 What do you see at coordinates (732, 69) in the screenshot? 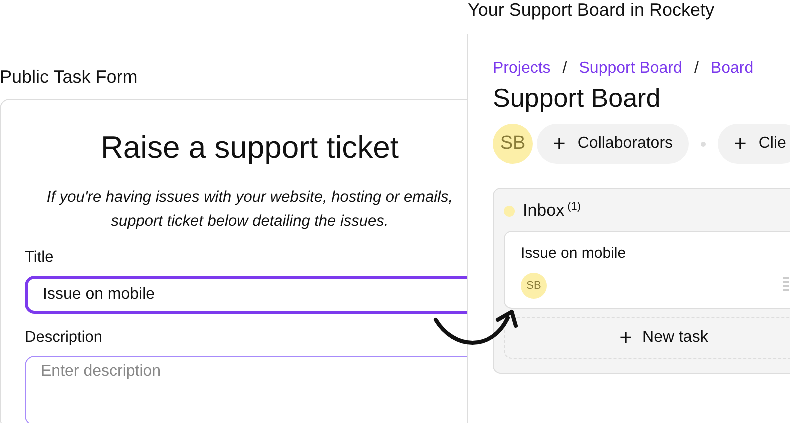
I see `breadcrumb-link: Board` at bounding box center [732, 69].